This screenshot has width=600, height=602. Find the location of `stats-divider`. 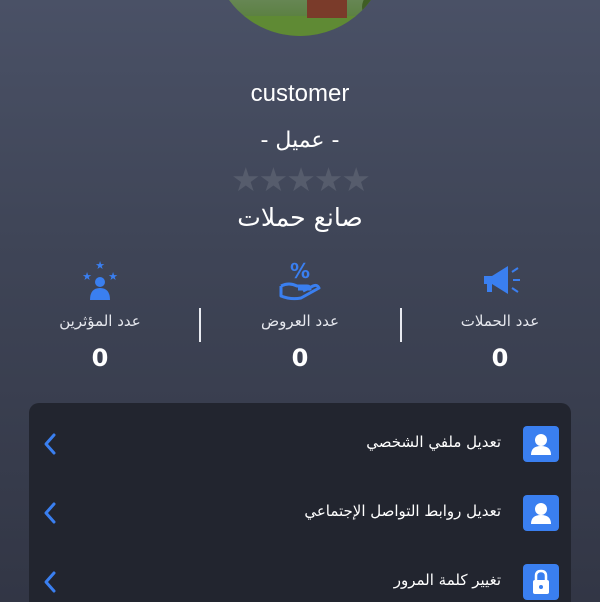

stats-divider is located at coordinates (401, 325).